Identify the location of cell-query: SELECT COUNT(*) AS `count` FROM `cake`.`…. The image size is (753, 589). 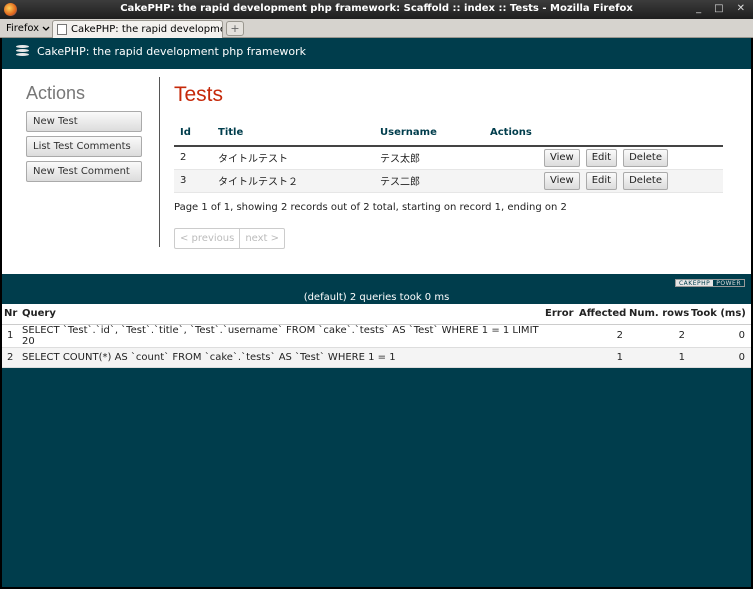
(283, 357).